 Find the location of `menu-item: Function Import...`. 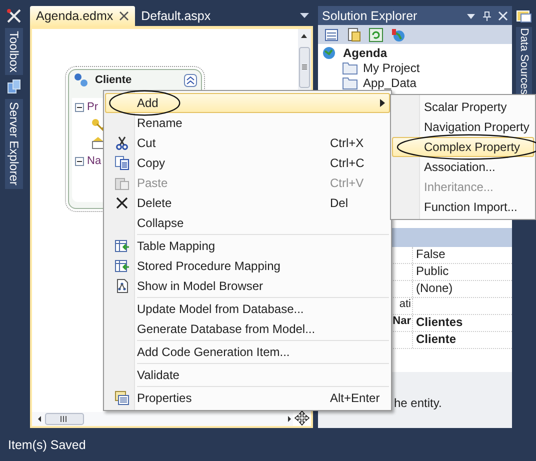

menu-item: Function Import... is located at coordinates (463, 207).